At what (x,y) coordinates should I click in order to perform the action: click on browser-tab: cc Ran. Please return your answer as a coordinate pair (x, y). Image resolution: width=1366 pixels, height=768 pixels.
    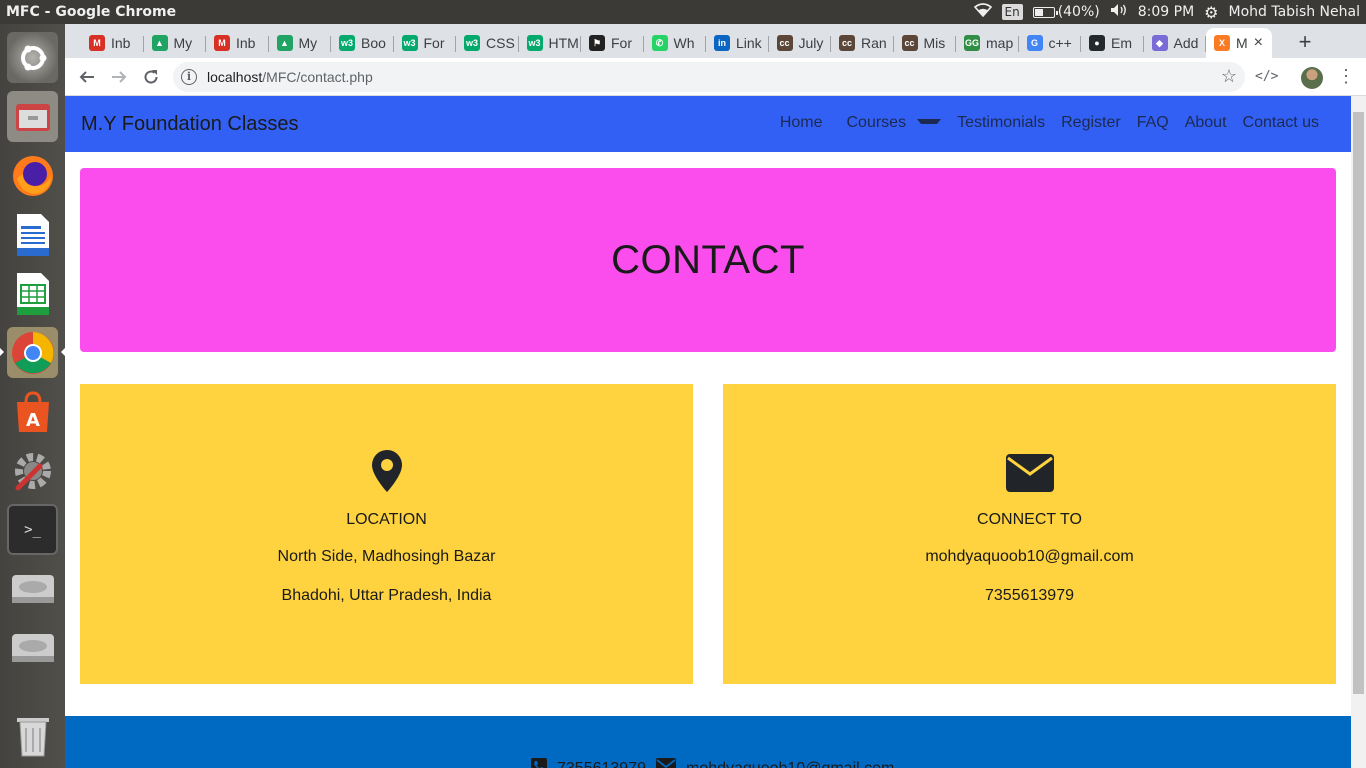
    Looking at the image, I should click on (862, 43).